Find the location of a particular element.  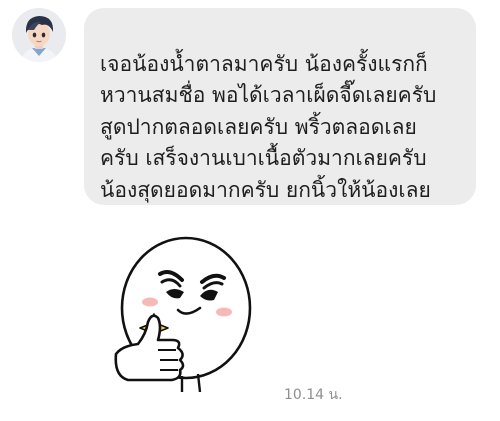

thumbs-up-sticker is located at coordinates (188, 309).